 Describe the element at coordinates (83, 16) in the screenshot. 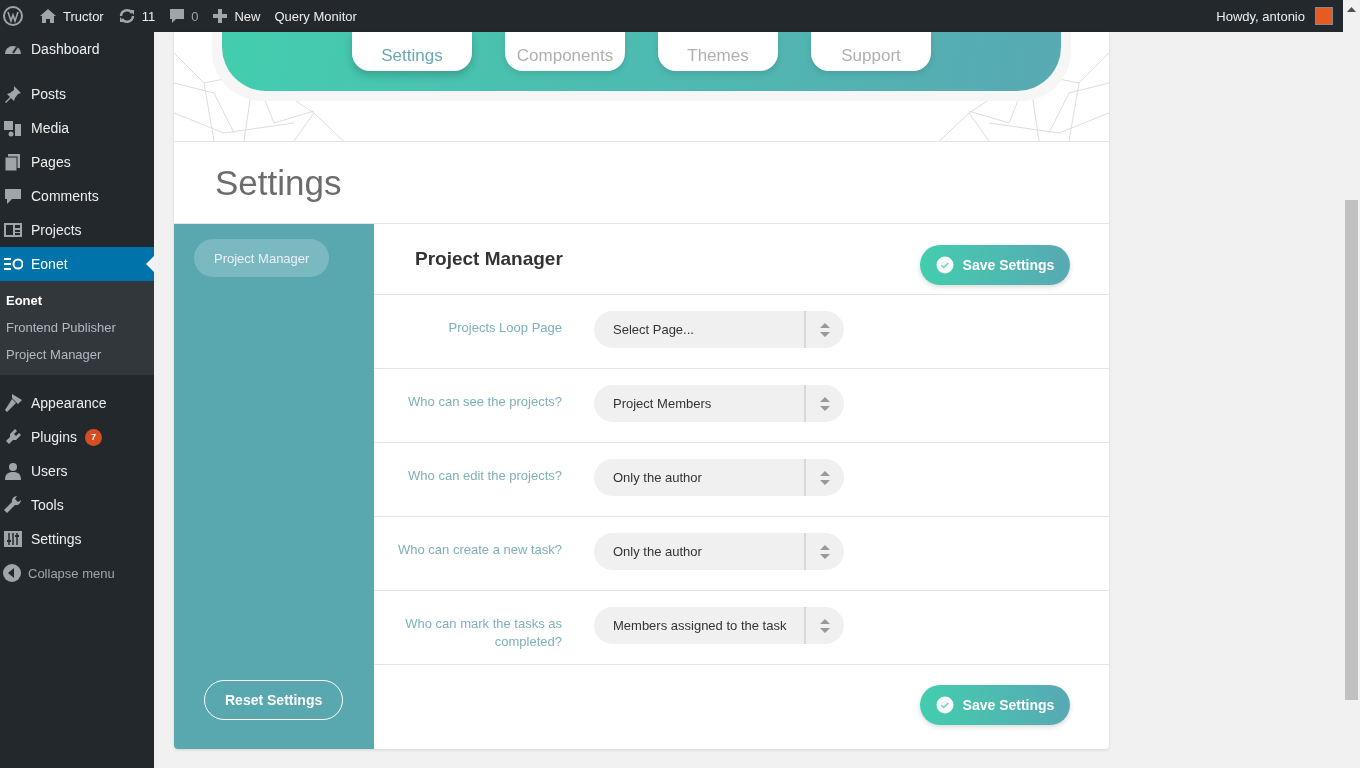

I see `site-name-link: Tructor` at that location.